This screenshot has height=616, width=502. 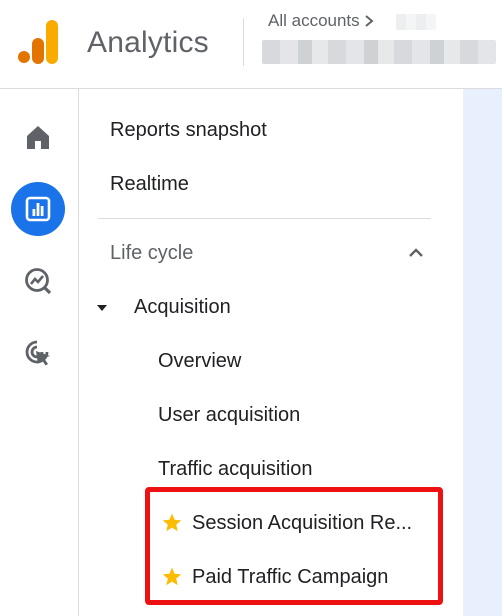 I want to click on main-content-area, so click(x=482, y=352).